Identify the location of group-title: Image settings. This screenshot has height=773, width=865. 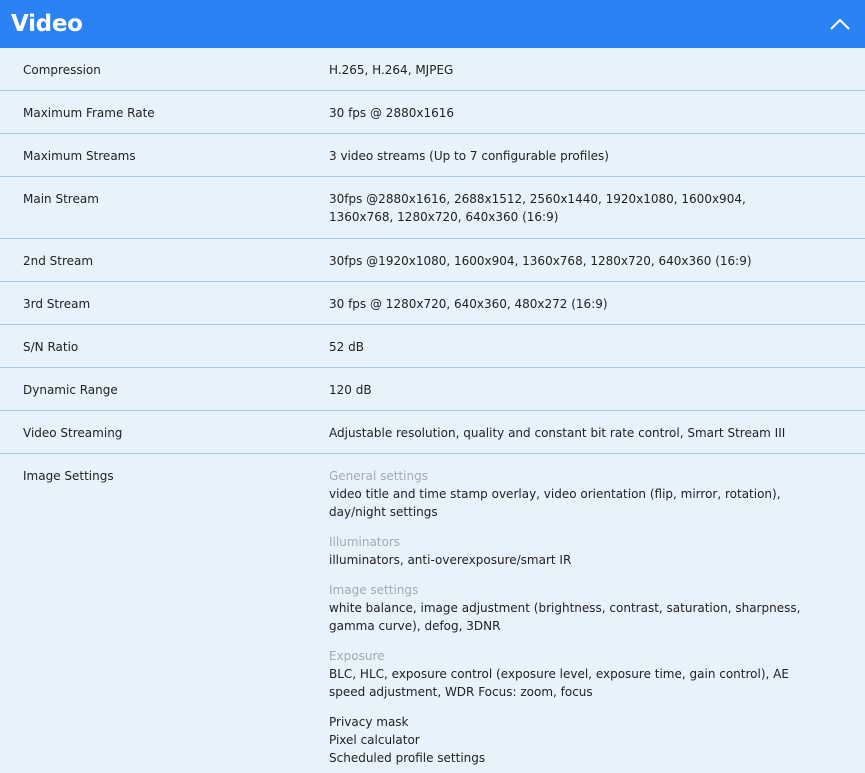
(374, 590).